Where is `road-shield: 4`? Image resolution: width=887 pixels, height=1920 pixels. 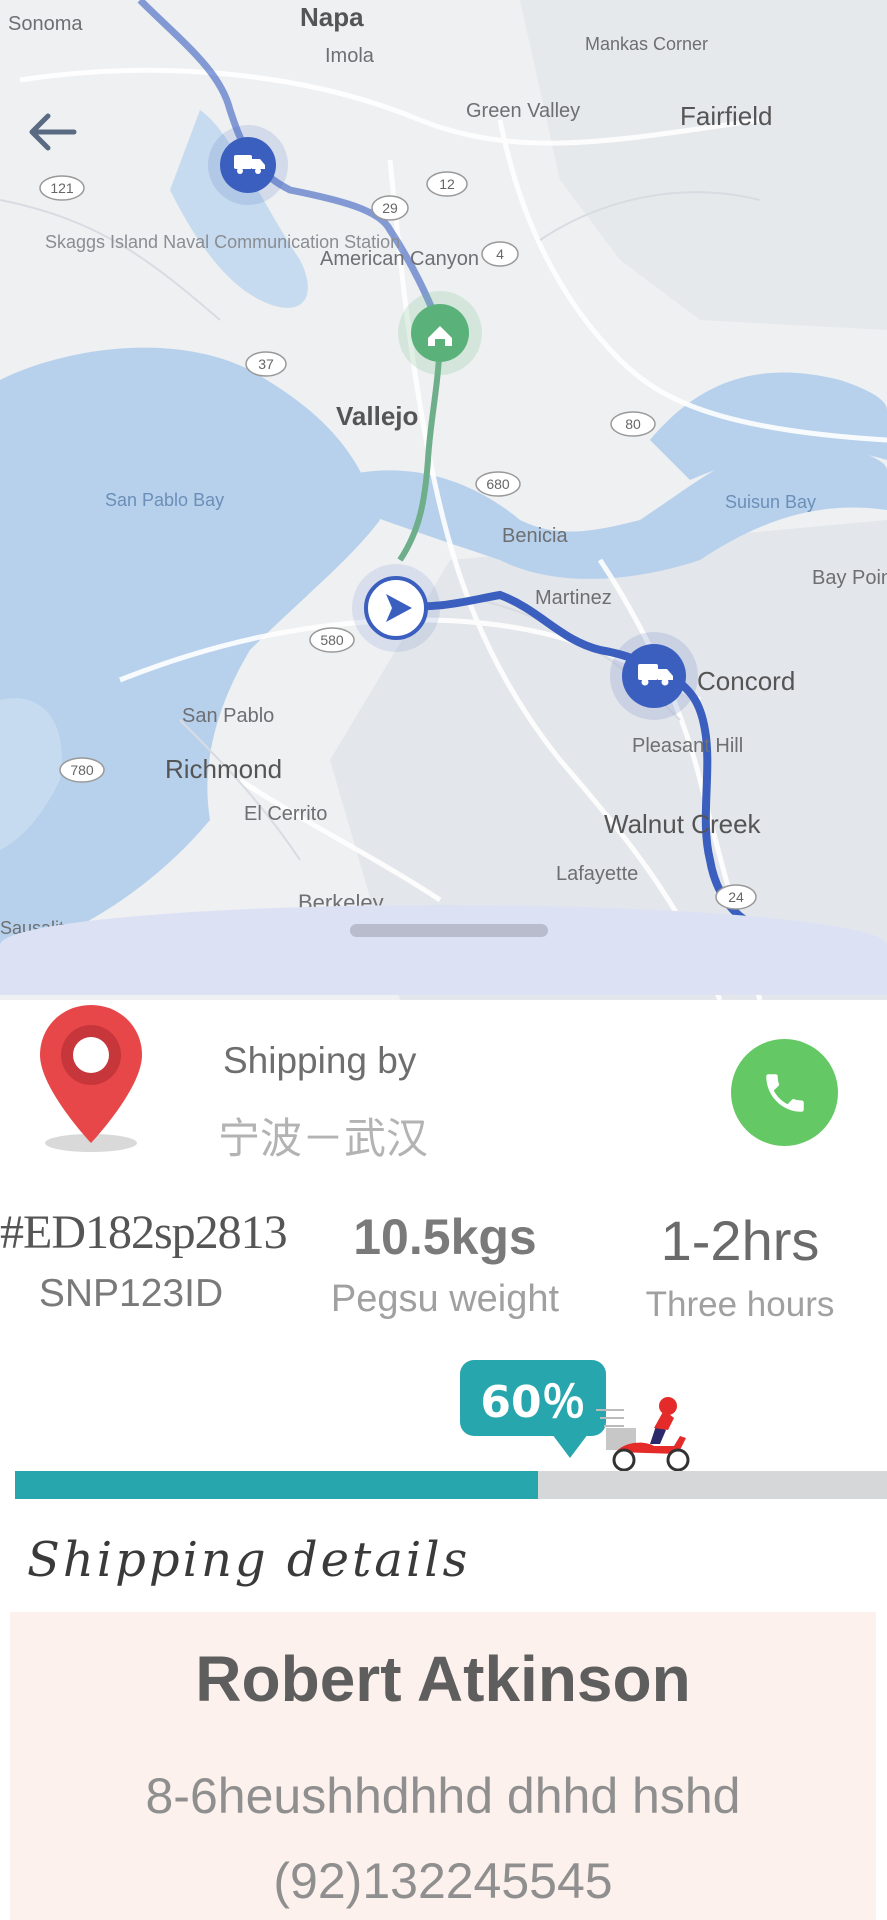
road-shield: 4 is located at coordinates (500, 254).